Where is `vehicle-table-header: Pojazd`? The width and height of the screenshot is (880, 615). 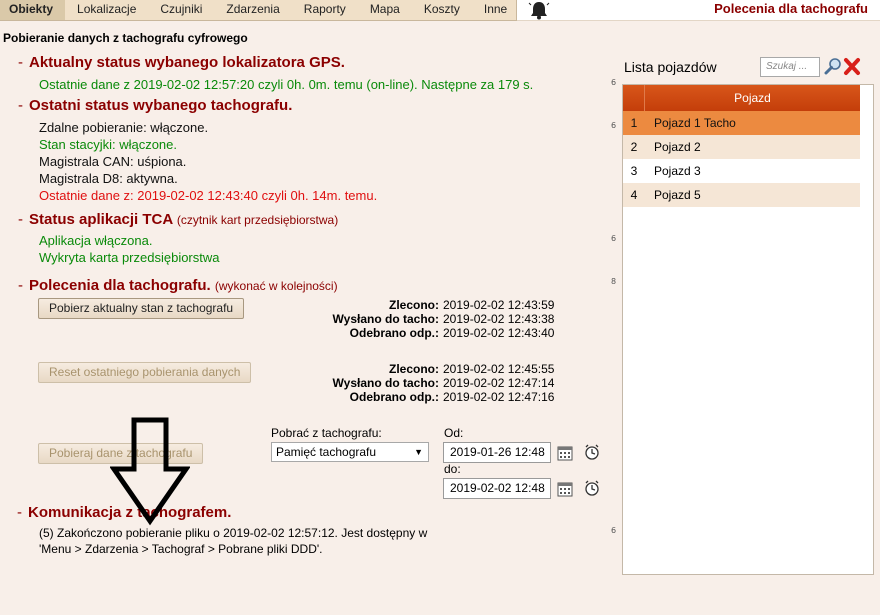 vehicle-table-header: Pojazd is located at coordinates (741, 98).